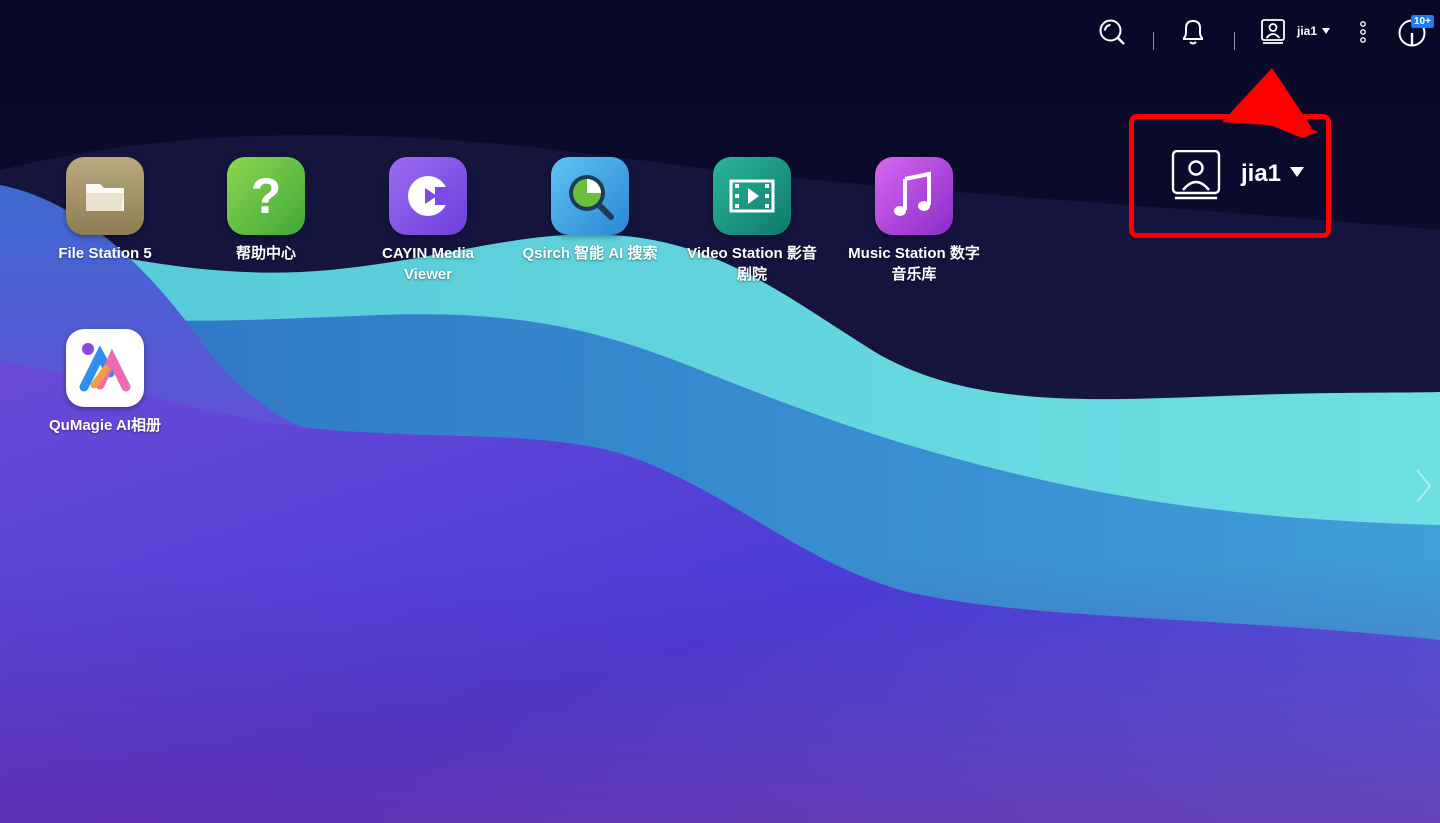 This screenshot has height=823, width=1440. I want to click on bell-icon, so click(1193, 32).